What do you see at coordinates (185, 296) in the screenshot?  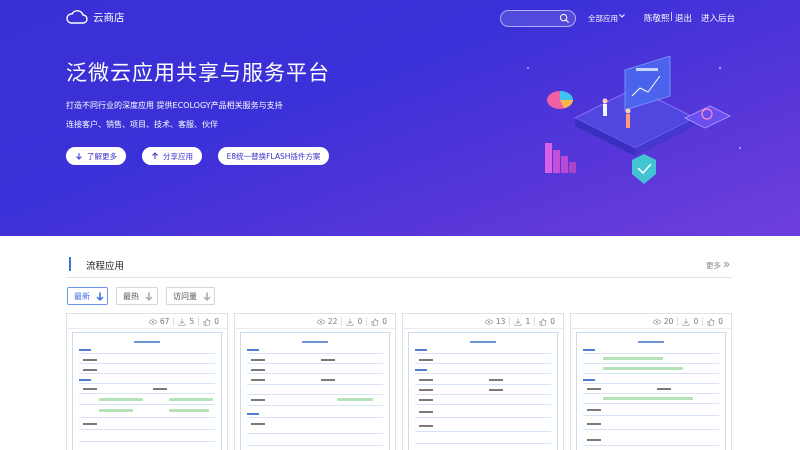 I see `sort-visits-label: 访问量` at bounding box center [185, 296].